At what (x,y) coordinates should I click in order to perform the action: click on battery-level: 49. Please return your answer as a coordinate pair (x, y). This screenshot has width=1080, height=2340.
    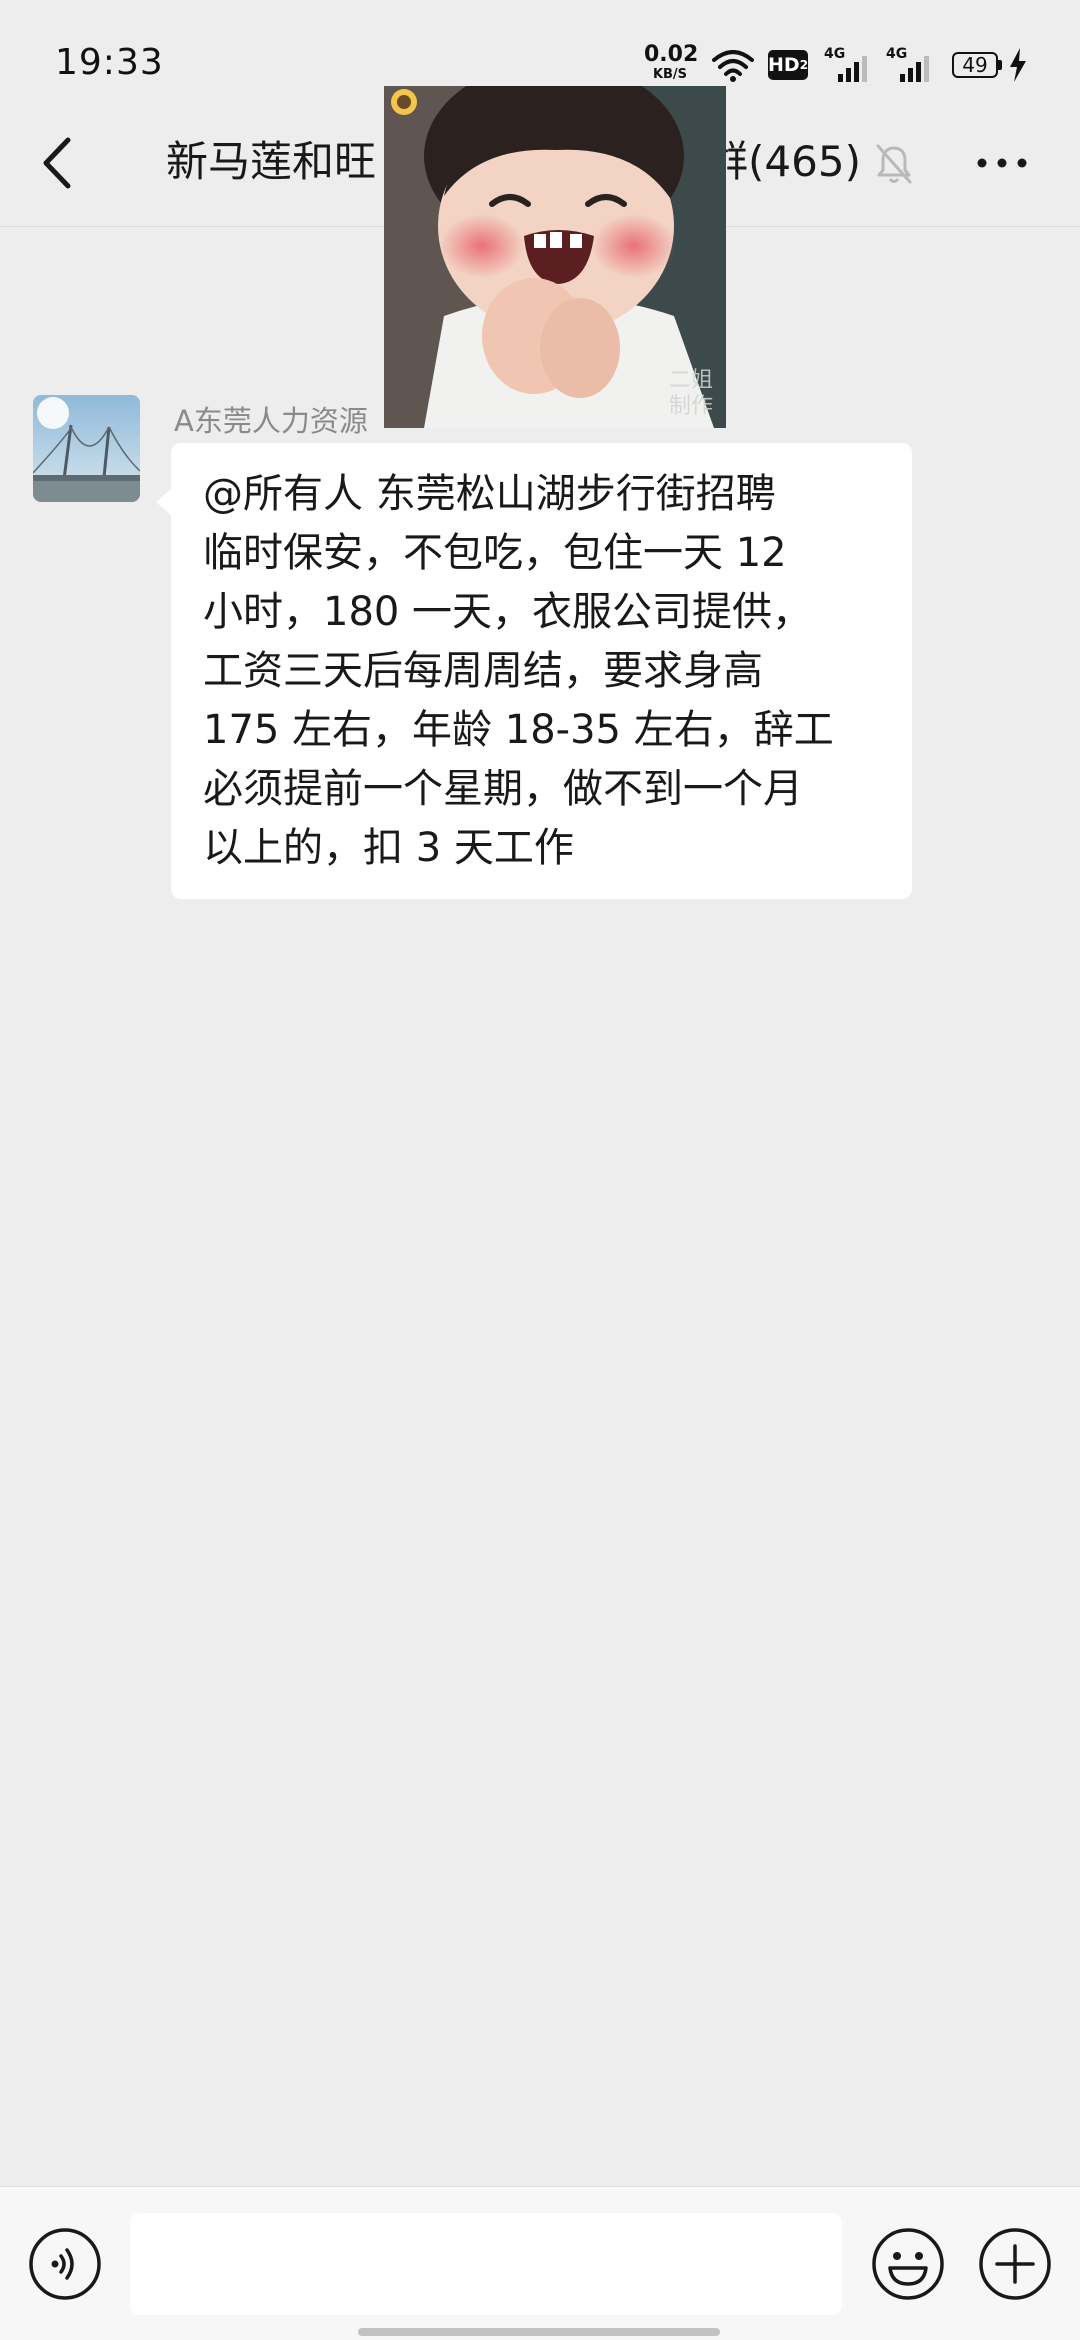
    Looking at the image, I should click on (975, 65).